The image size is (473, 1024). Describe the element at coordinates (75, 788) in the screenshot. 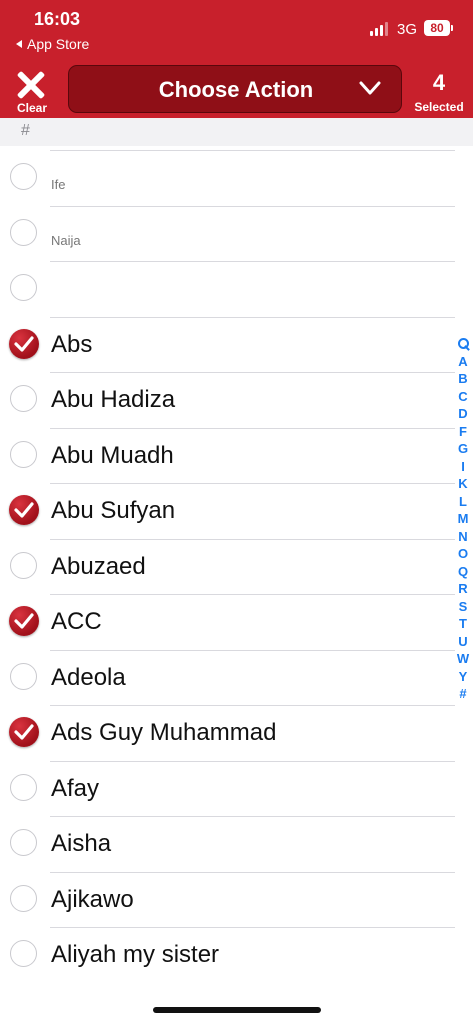

I see `contact-name: Afay` at that location.